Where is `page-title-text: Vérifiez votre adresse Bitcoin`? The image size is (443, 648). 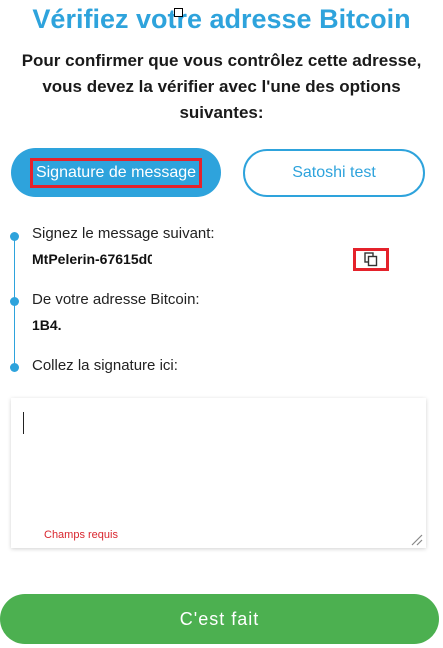
page-title-text: Vérifiez votre adresse Bitcoin is located at coordinates (221, 19).